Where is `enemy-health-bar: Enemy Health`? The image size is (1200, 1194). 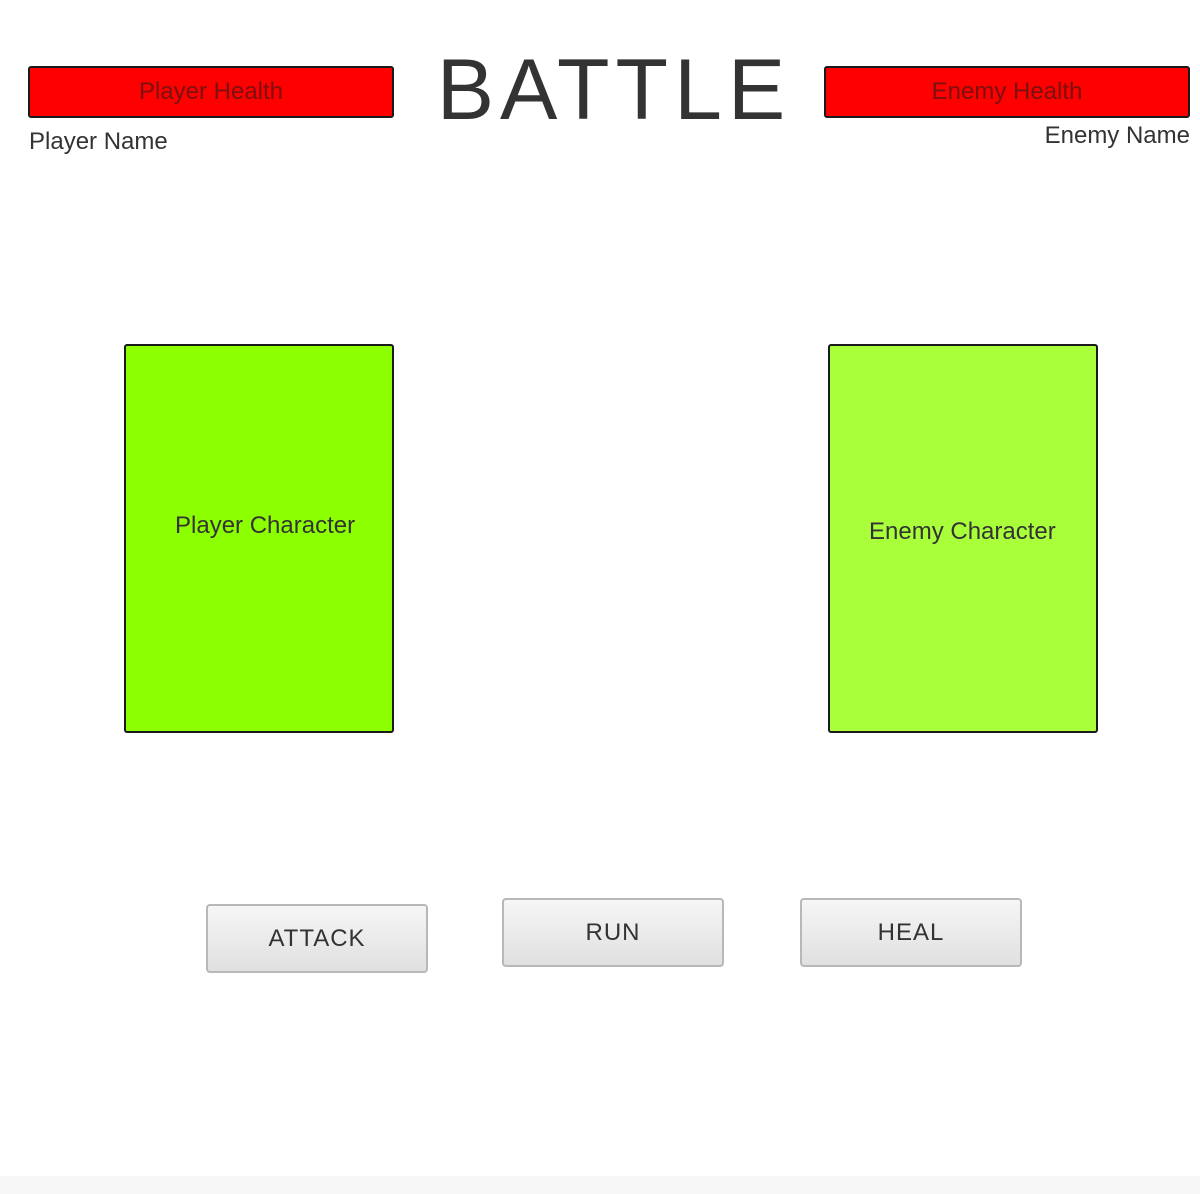
enemy-health-bar: Enemy Health is located at coordinates (1007, 92).